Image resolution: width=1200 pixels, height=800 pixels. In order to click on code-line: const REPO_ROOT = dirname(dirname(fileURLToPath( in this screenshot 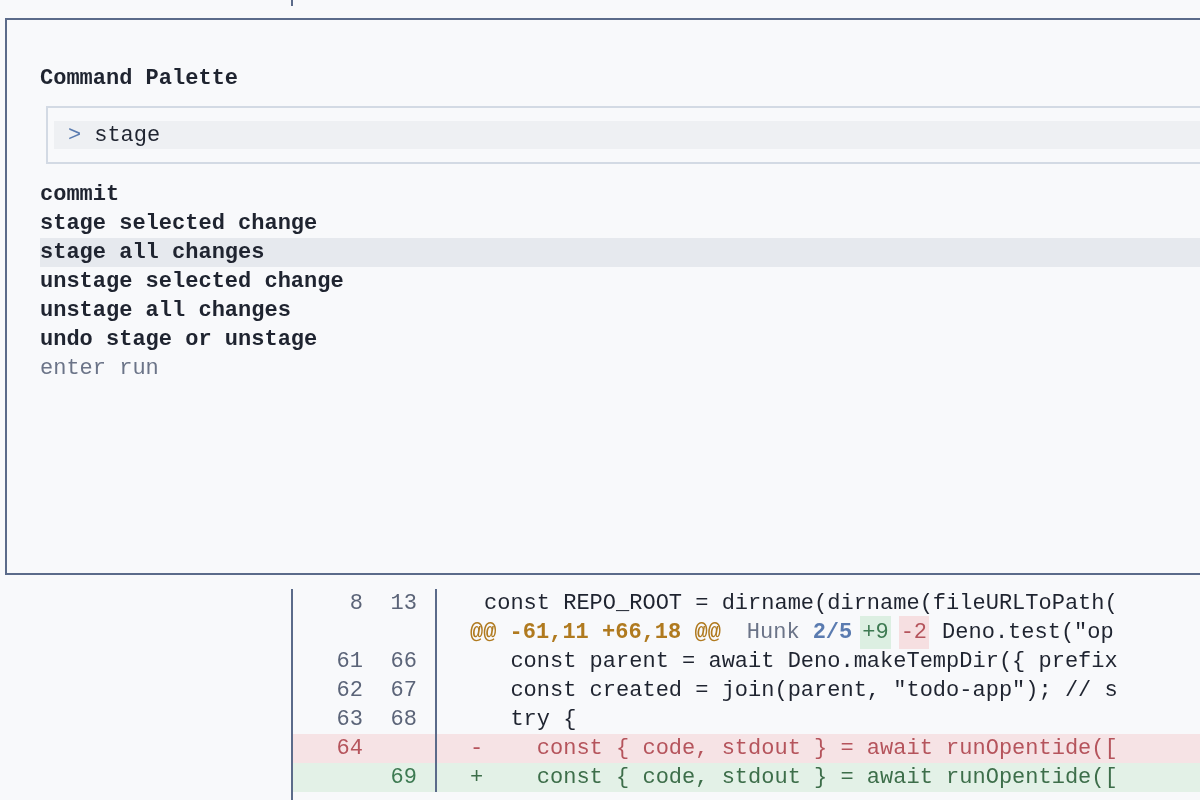, I will do `click(801, 604)`.